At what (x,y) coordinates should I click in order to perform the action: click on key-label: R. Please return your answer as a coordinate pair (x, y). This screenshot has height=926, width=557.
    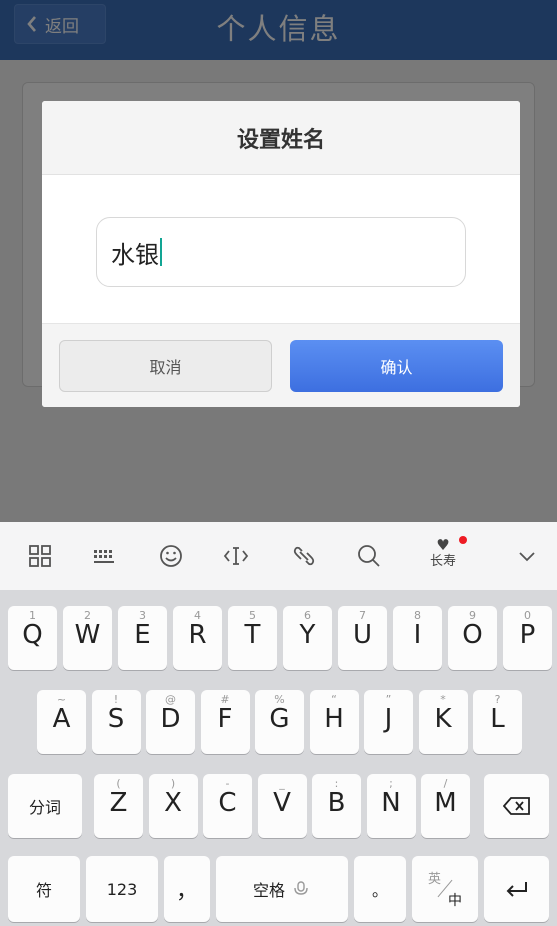
    Looking at the image, I should click on (197, 635).